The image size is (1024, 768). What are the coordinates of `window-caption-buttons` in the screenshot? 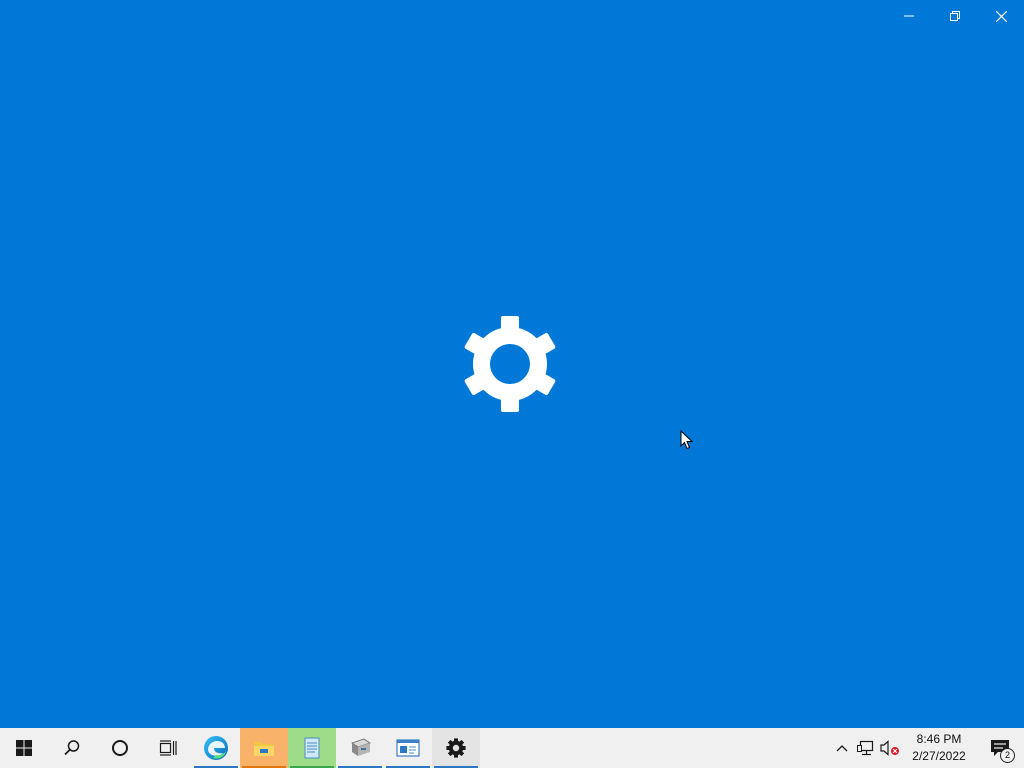 It's located at (955, 16).